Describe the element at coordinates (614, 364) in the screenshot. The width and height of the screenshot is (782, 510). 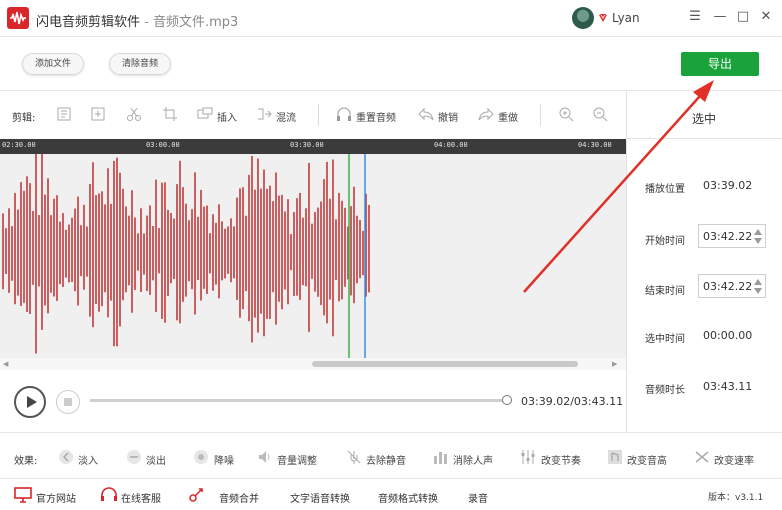
I see `scroll-right-icon: ▶` at that location.